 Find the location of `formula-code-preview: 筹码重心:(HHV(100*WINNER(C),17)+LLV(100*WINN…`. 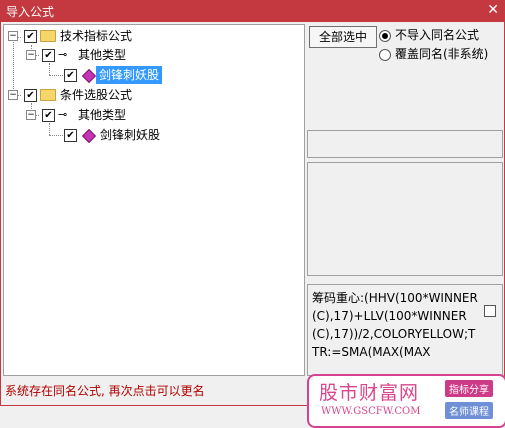

formula-code-preview: 筹码重心:(HHV(100*WINNER(C),17)+LLV(100*WINN… is located at coordinates (405, 330).